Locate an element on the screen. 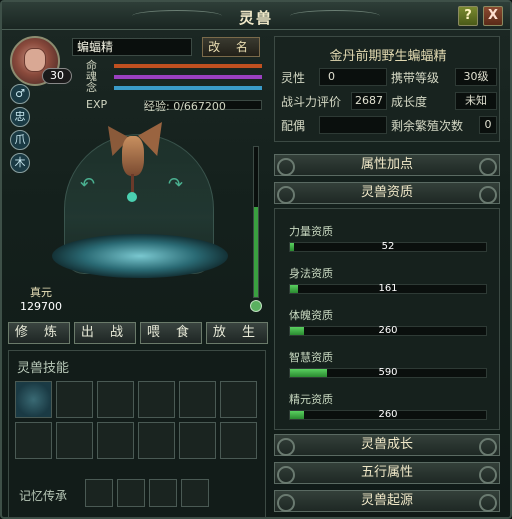  quality-value: 52 is located at coordinates (388, 246).